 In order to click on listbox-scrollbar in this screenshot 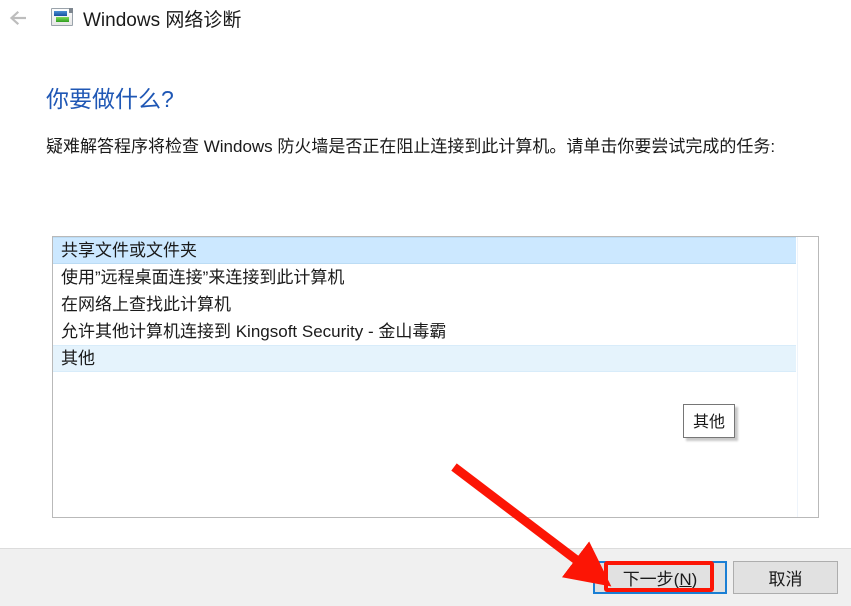, I will do `click(807, 377)`.